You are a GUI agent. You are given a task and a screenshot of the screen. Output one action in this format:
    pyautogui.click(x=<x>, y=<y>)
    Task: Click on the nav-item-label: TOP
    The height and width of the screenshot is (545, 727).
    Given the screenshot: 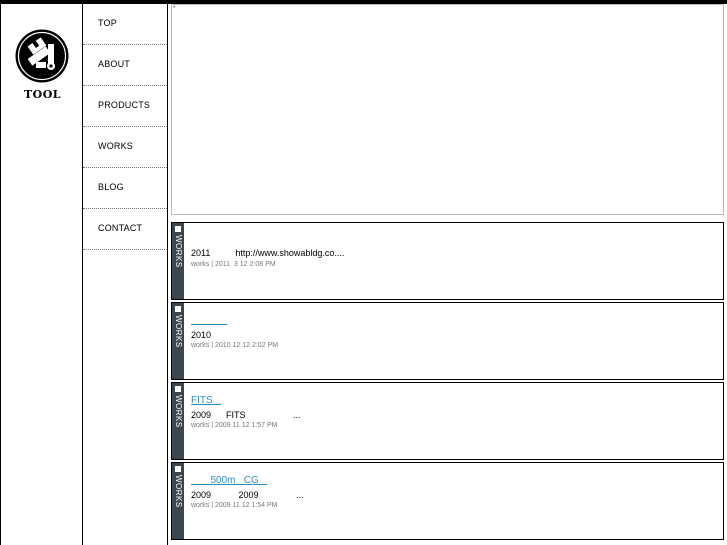 What is the action you would take?
    pyautogui.click(x=107, y=23)
    